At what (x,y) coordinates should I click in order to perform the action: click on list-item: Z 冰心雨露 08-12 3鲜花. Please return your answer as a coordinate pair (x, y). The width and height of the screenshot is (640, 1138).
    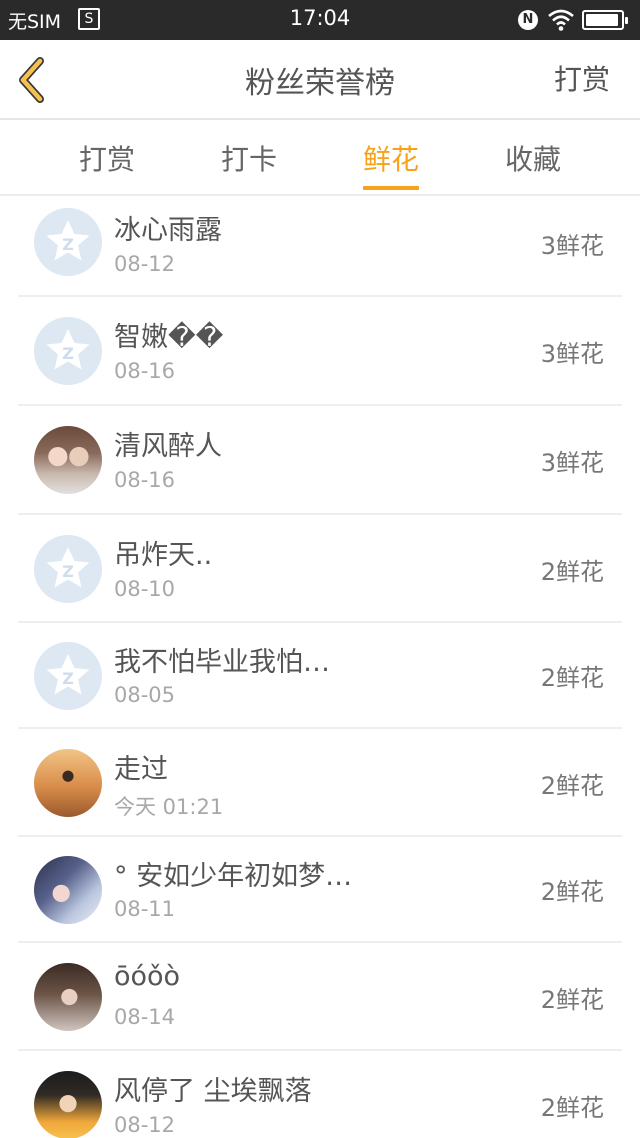
    Looking at the image, I should click on (320, 246).